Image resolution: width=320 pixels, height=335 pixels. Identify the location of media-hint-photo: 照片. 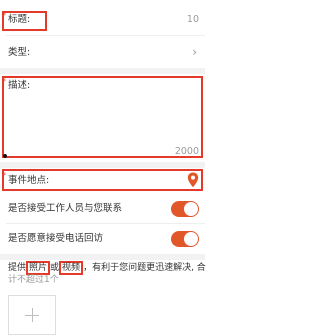
(38, 268).